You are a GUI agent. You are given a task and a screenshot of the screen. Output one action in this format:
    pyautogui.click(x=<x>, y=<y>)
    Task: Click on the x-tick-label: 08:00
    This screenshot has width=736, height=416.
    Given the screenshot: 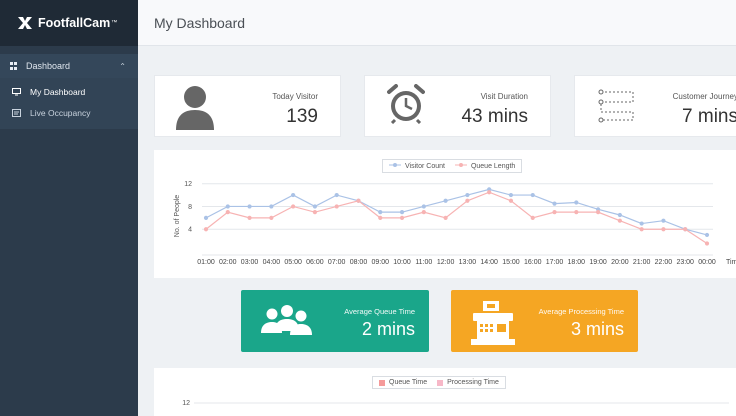 What is the action you would take?
    pyautogui.click(x=359, y=262)
    